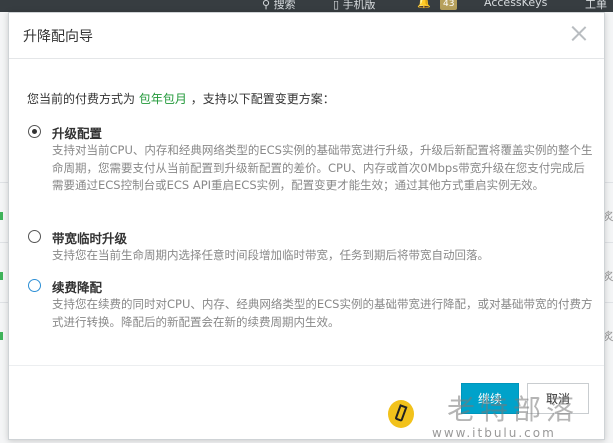 The image size is (613, 443). What do you see at coordinates (266, 5) in the screenshot?
I see `search-icon: ⚲` at bounding box center [266, 5].